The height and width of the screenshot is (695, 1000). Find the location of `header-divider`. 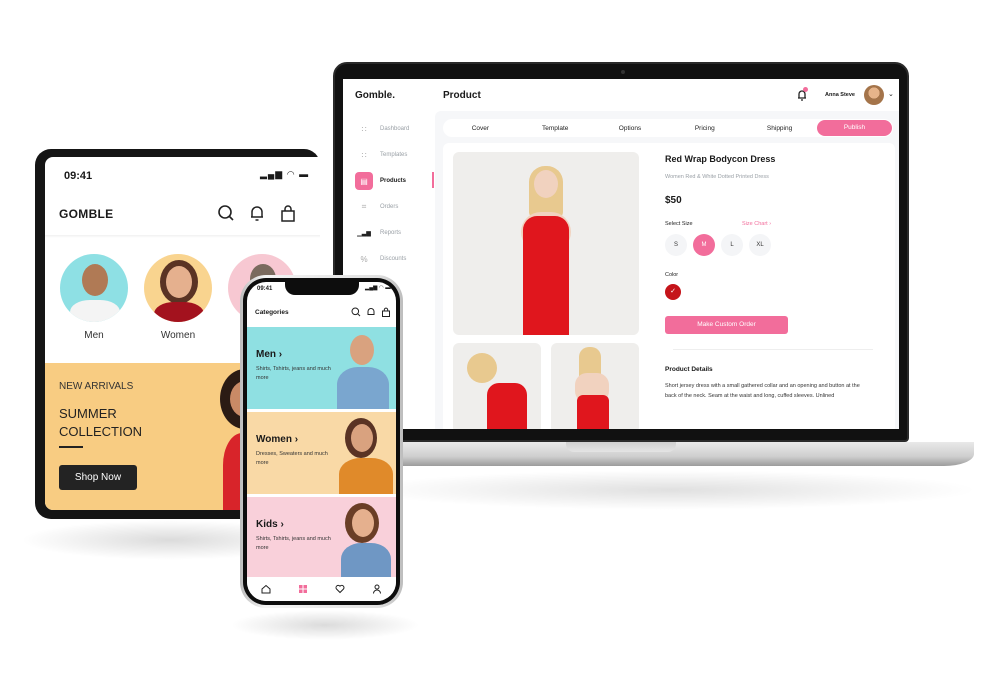

header-divider is located at coordinates (182, 236).